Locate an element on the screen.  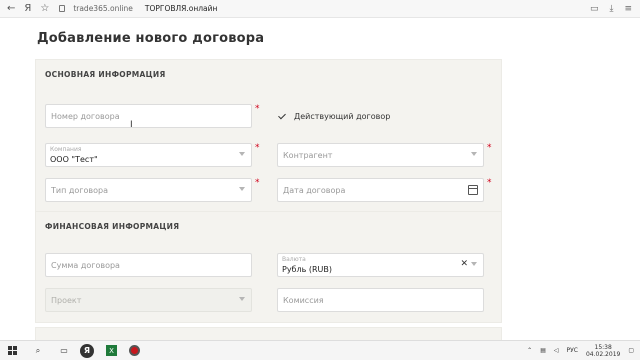
task-view-icon: ▭ is located at coordinates (64, 351).